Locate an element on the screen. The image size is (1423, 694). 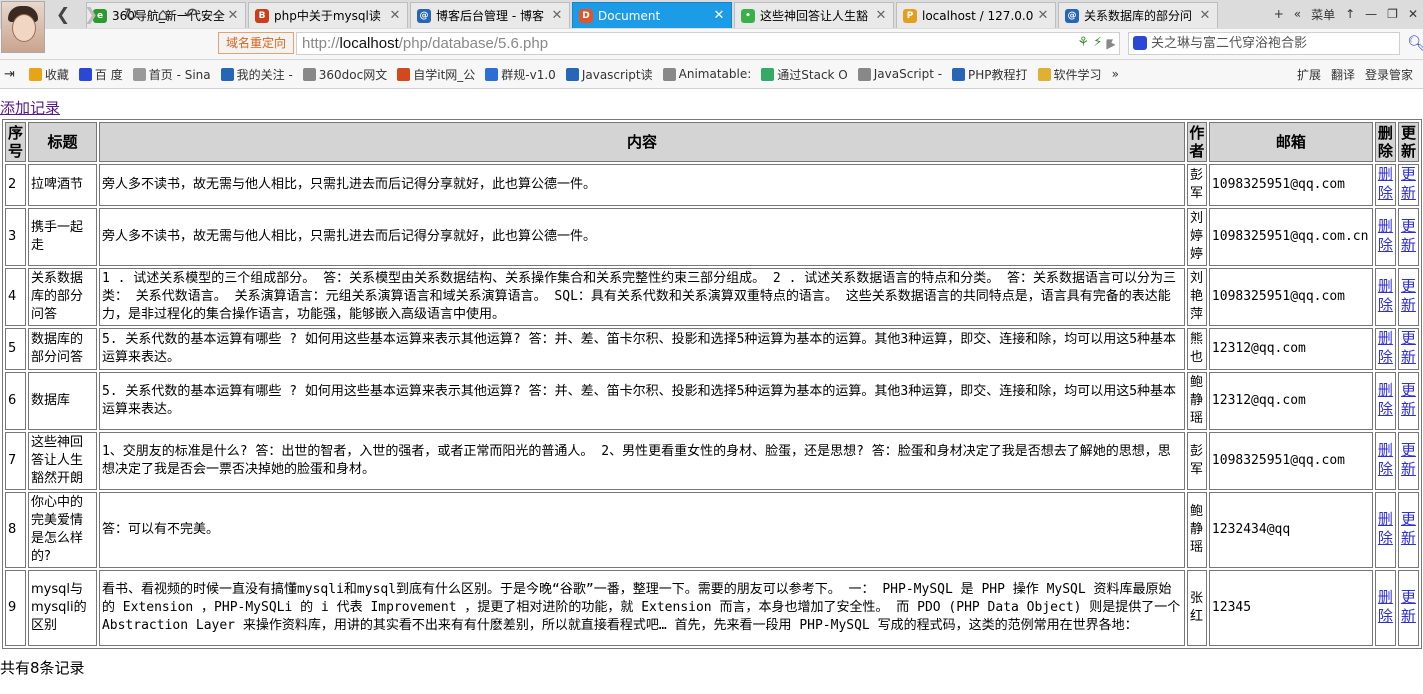
forward-icon: ❯ is located at coordinates (91, 15).